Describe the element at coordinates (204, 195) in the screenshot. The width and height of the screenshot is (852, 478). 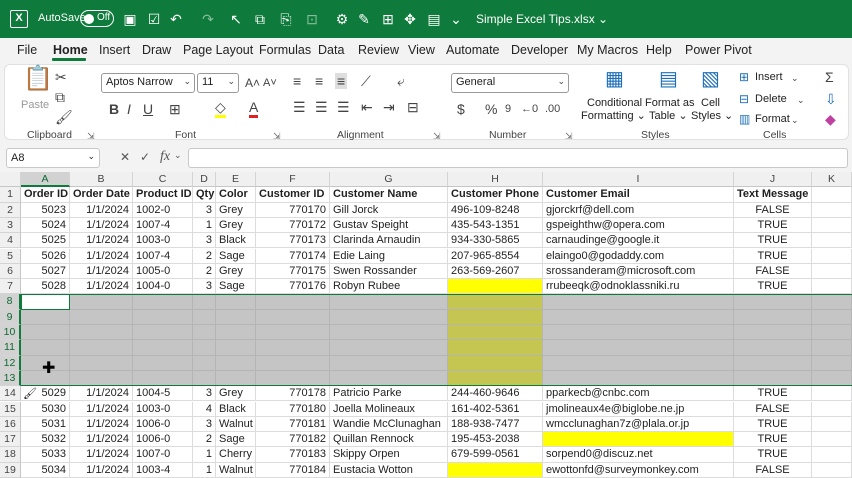
I see `grid-cell: Qty` at that location.